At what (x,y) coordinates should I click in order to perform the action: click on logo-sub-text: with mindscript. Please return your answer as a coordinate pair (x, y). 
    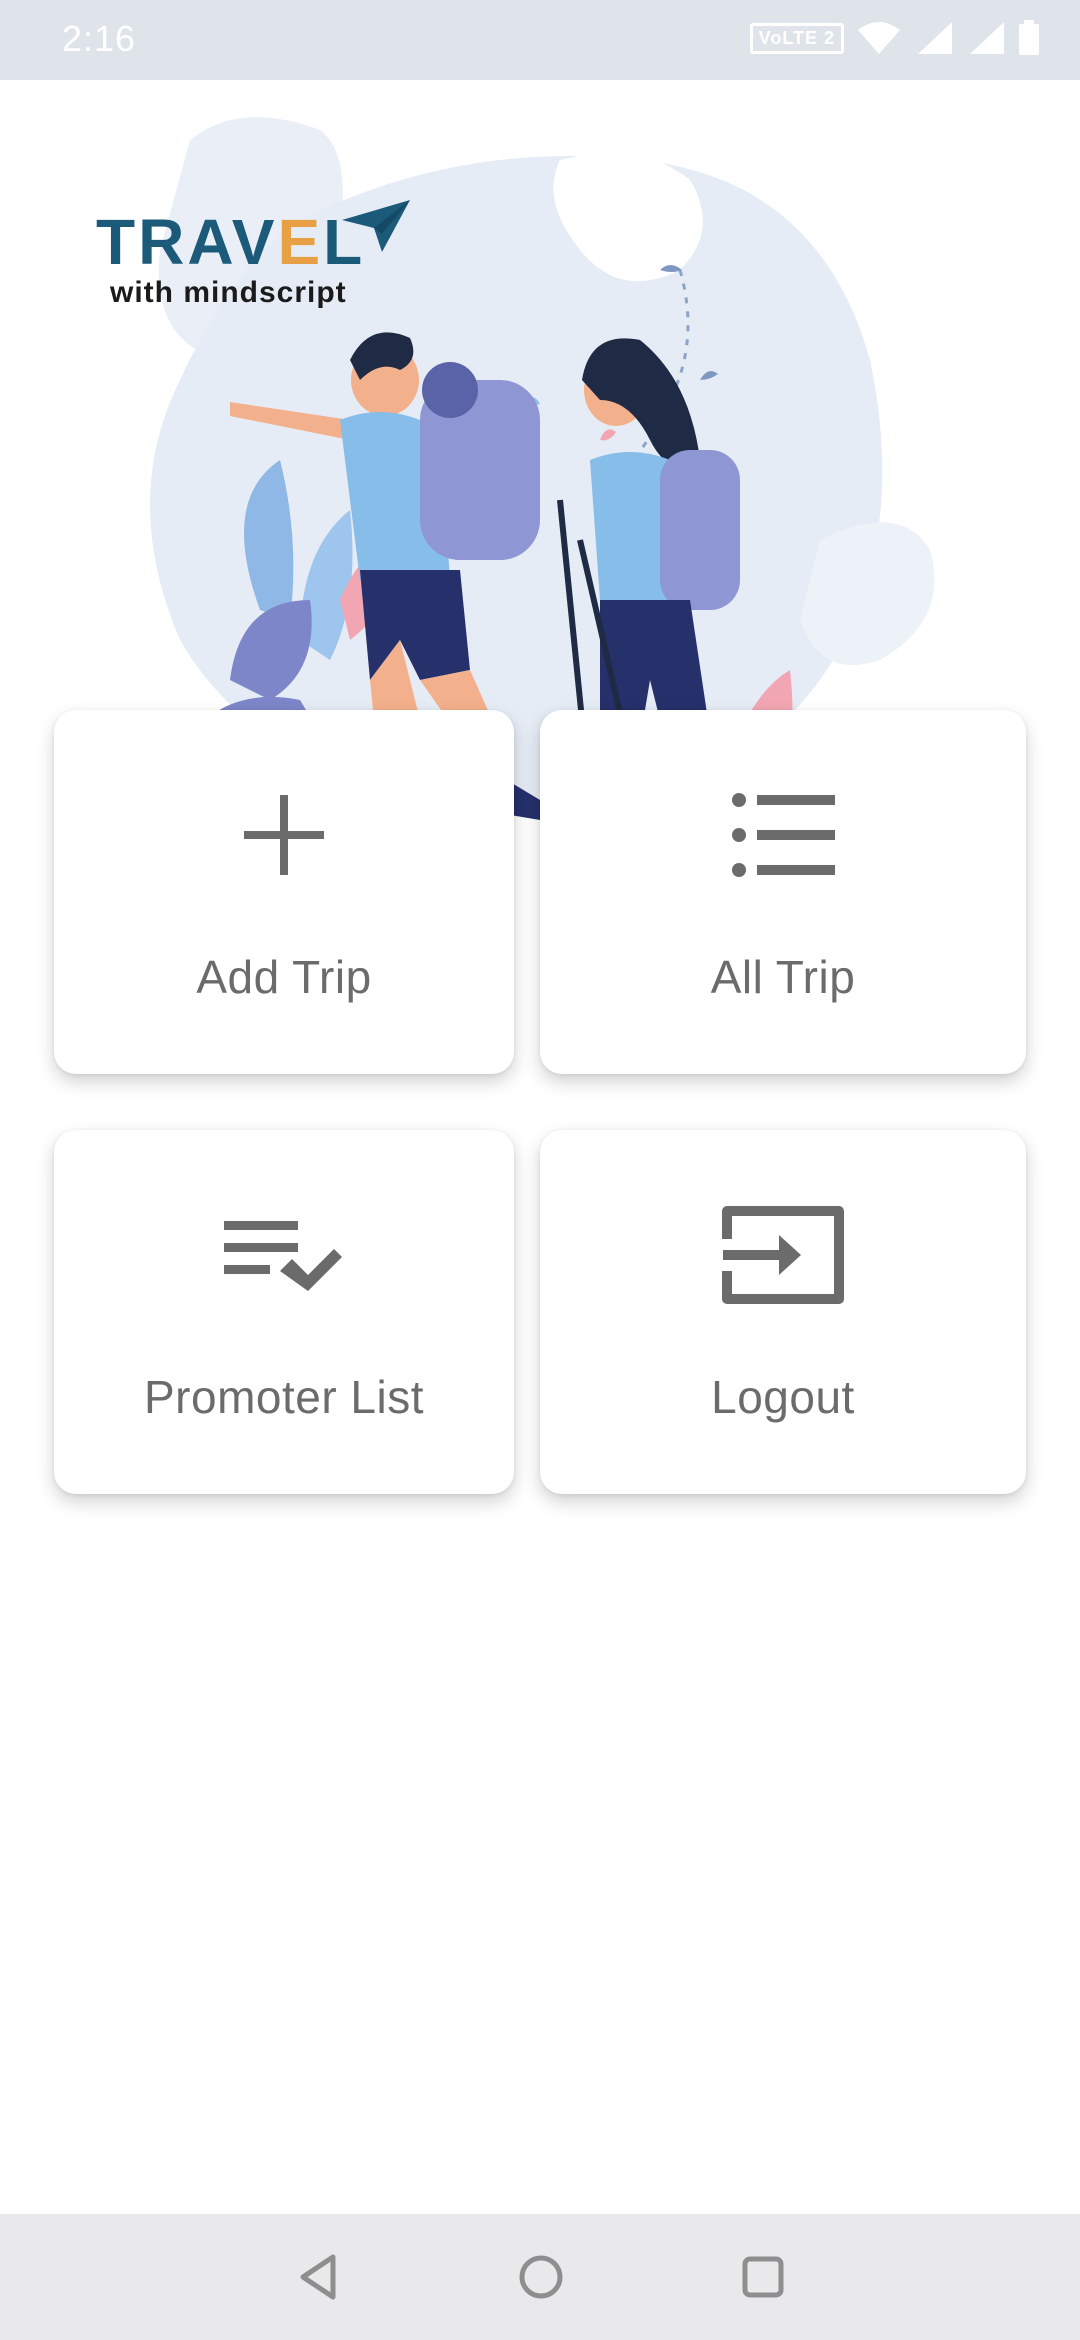
    Looking at the image, I should click on (228, 292).